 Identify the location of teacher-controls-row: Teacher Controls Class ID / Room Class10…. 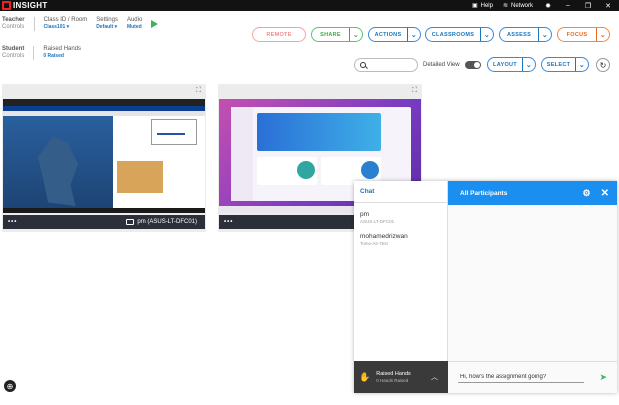
(80, 24).